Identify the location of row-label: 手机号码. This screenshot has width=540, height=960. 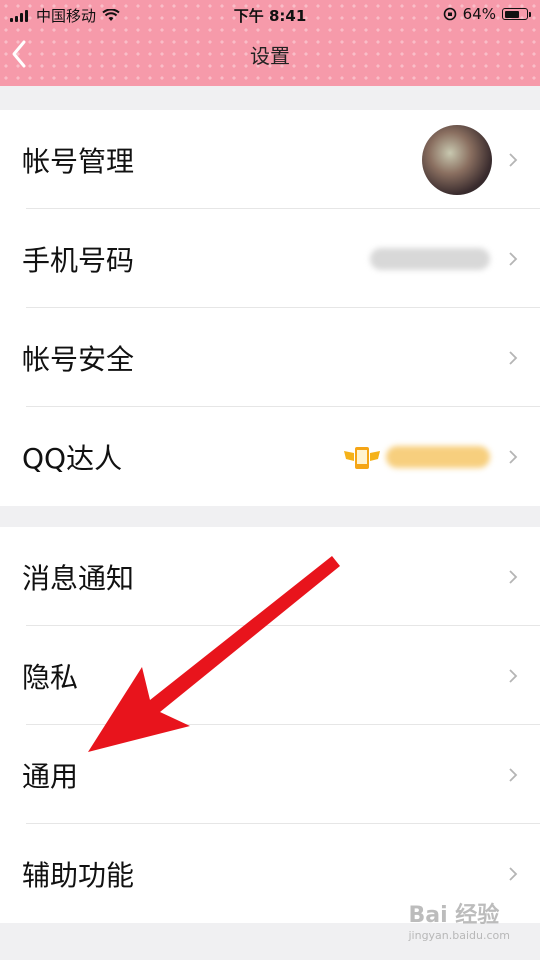
(78, 260).